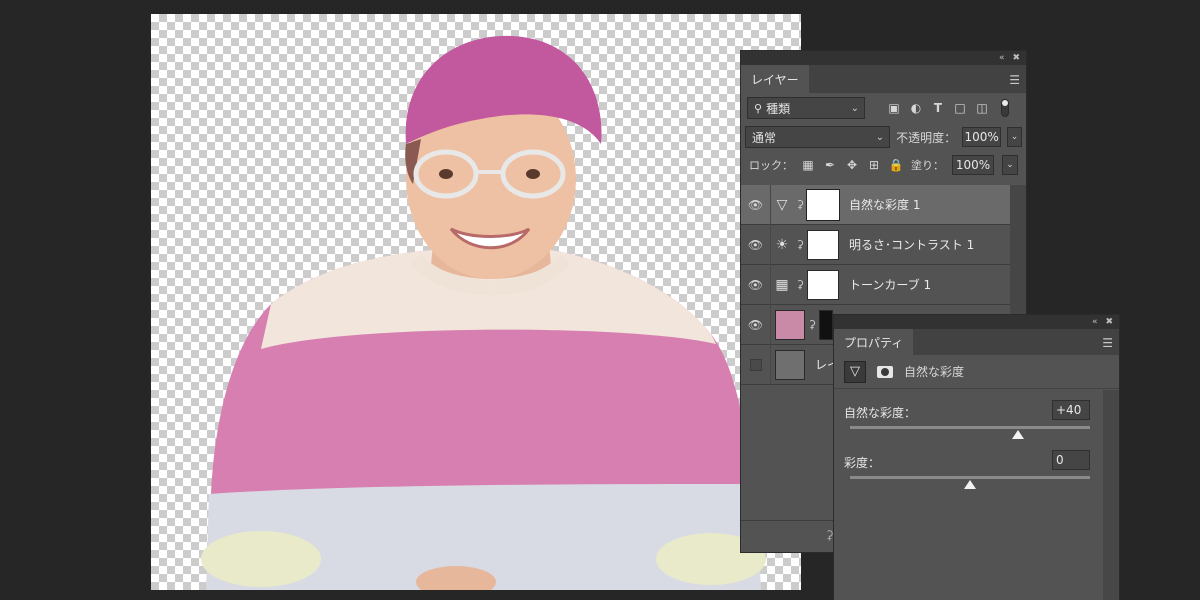 This screenshot has height=600, width=1200. What do you see at coordinates (890, 284) in the screenshot?
I see `layer-name: トーンカーブ 1` at bounding box center [890, 284].